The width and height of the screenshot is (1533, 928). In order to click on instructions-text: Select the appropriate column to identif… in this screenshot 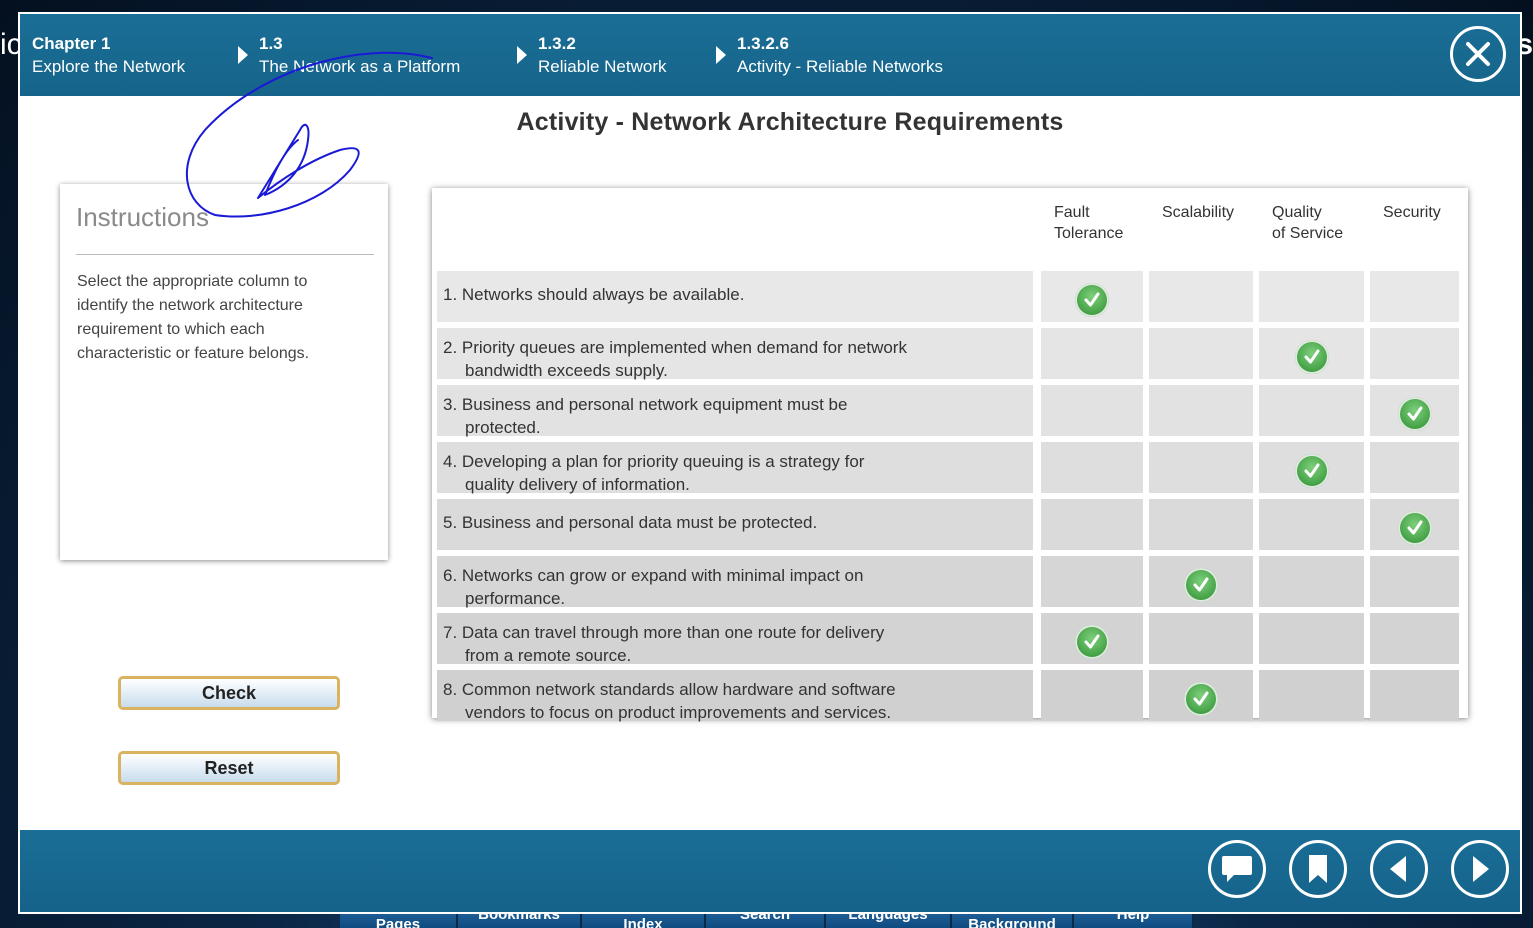, I will do `click(193, 317)`.